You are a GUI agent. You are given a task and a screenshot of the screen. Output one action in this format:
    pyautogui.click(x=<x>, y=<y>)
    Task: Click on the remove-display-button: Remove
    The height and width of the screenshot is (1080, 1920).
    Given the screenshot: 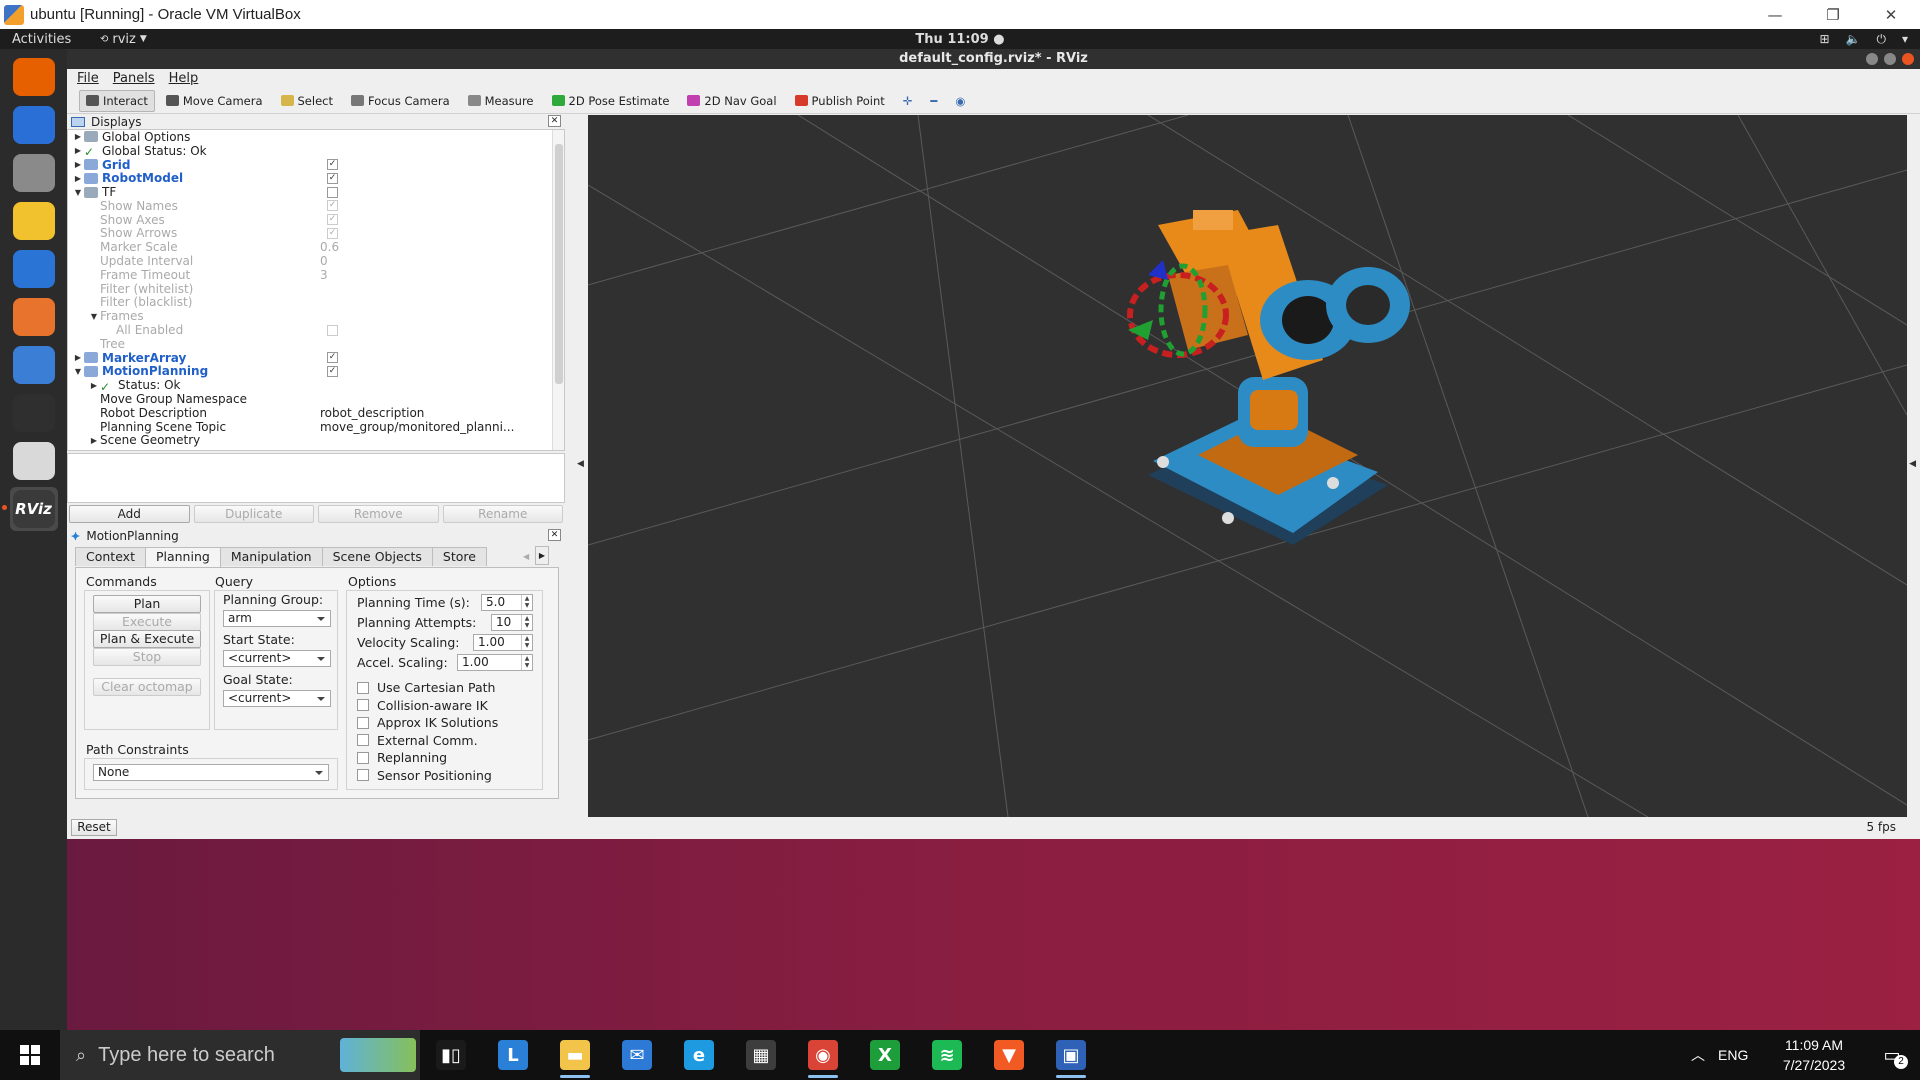 What is the action you would take?
    pyautogui.click(x=378, y=514)
    